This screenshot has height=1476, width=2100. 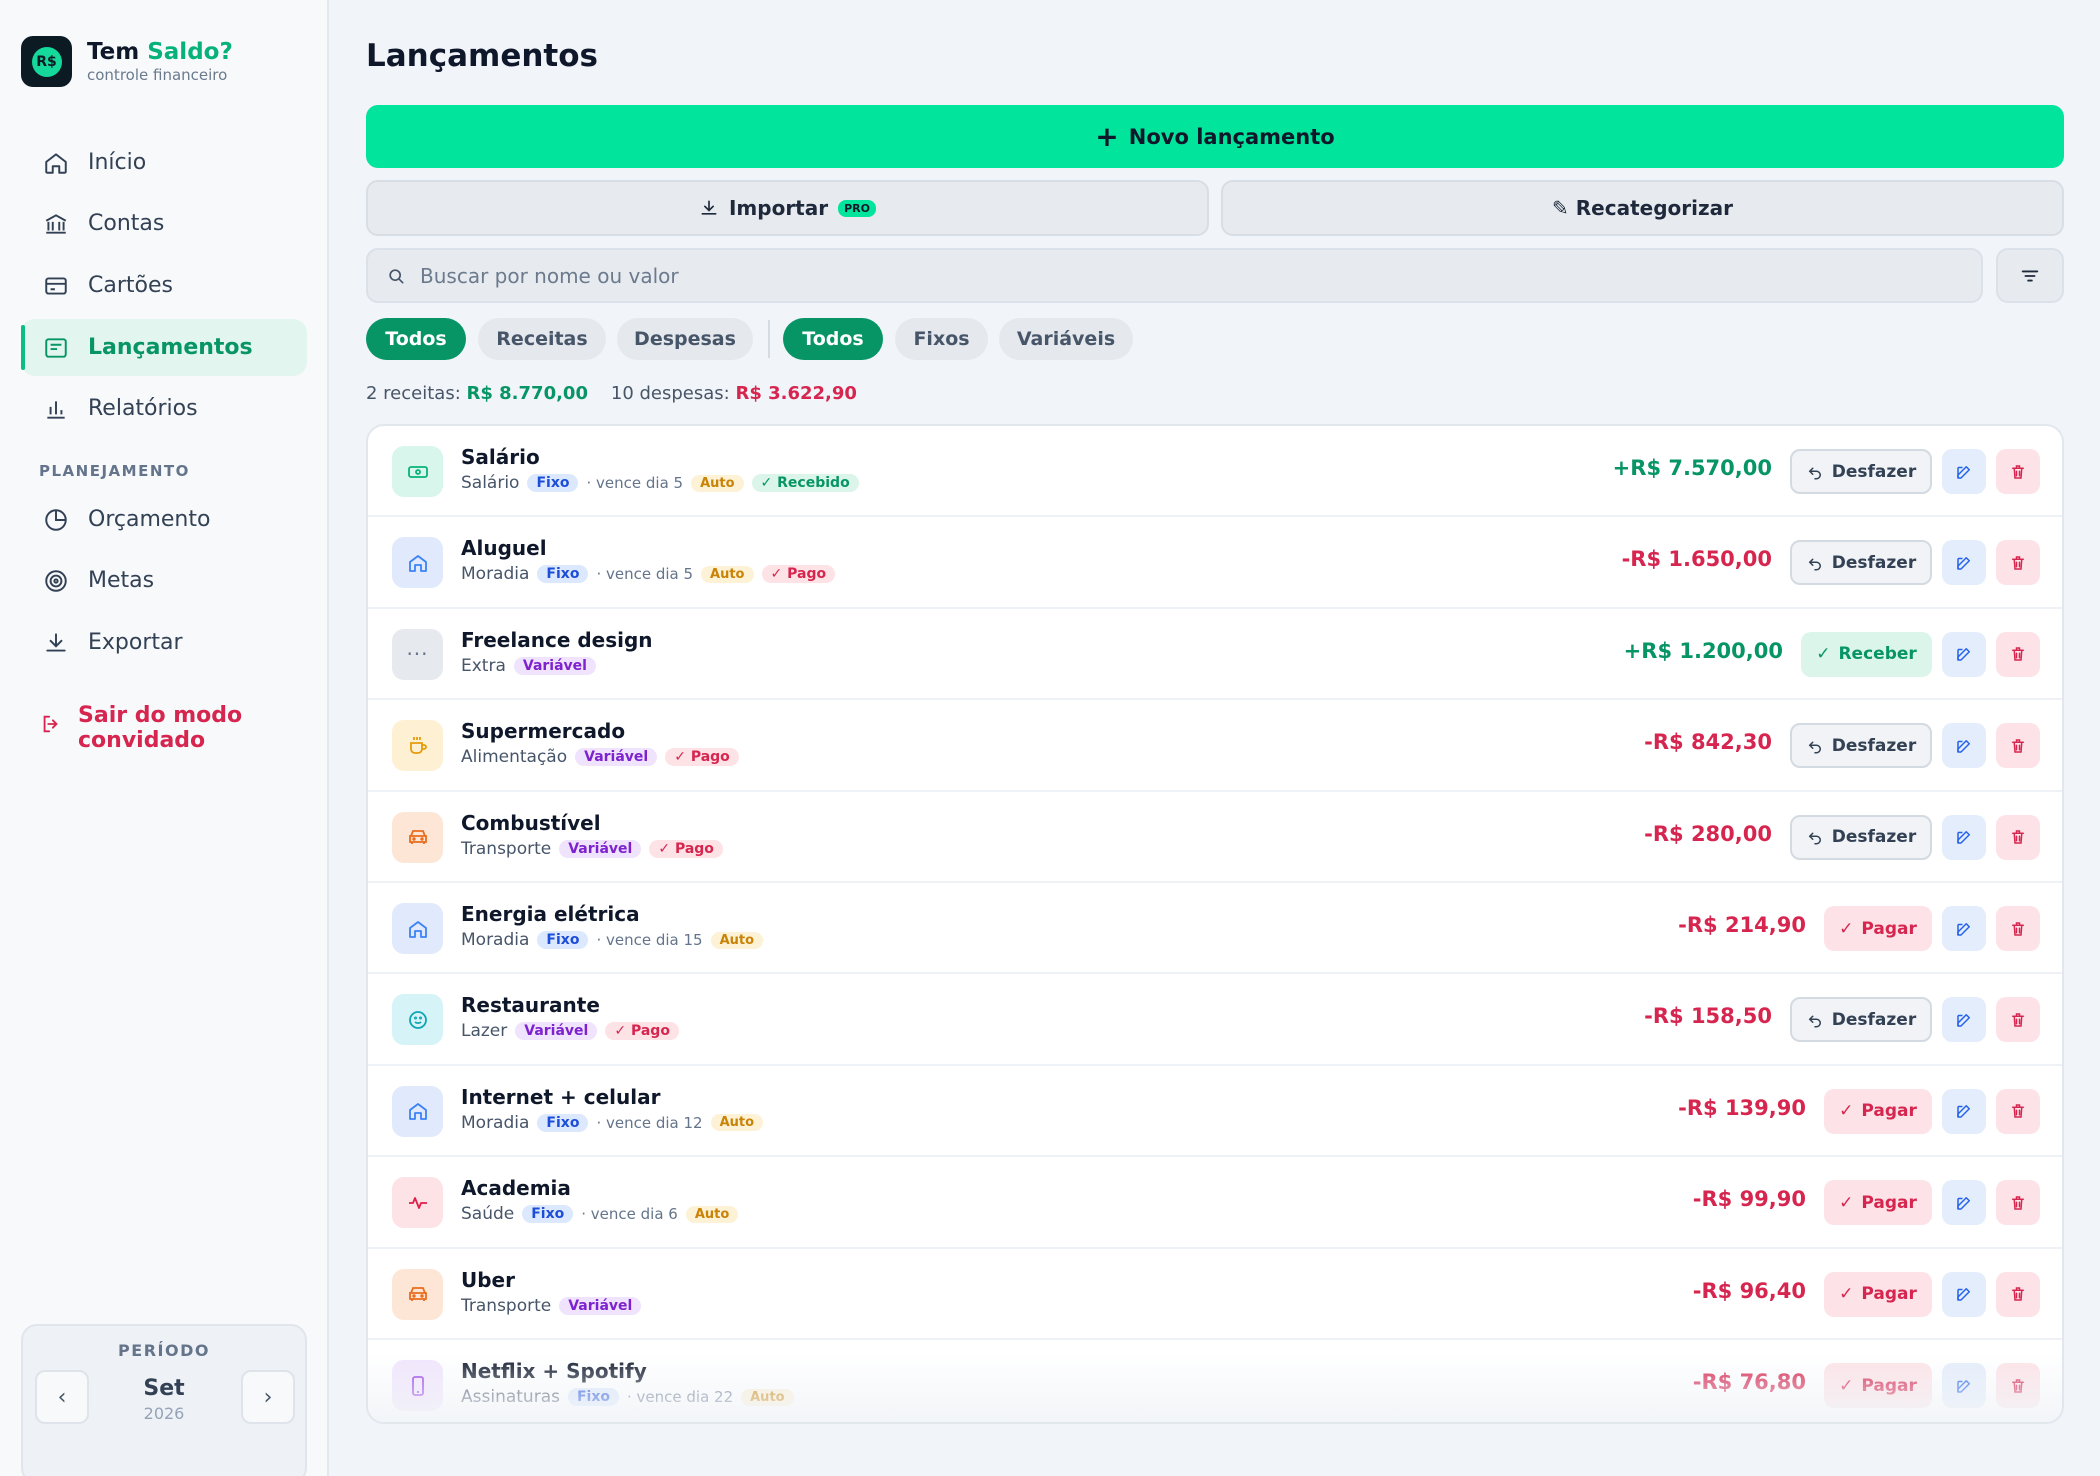 What do you see at coordinates (778, 208) in the screenshot?
I see `import-label: Importar` at bounding box center [778, 208].